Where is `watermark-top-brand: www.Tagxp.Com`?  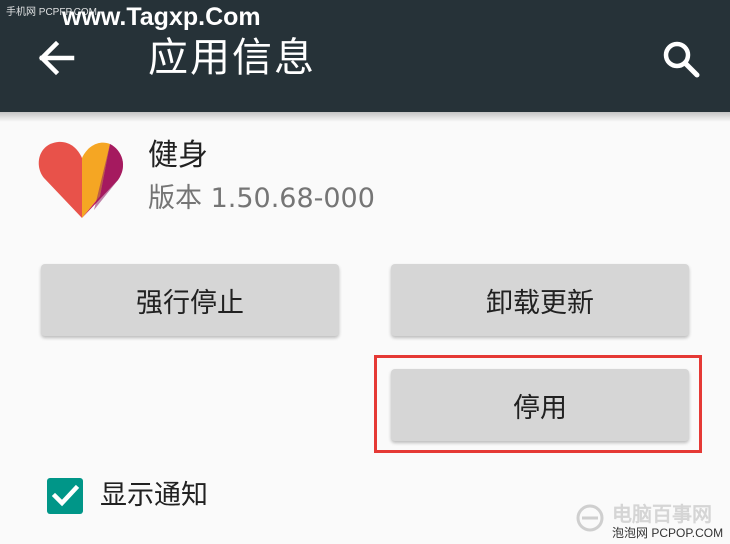
watermark-top-brand: www.Tagxp.Com is located at coordinates (161, 17).